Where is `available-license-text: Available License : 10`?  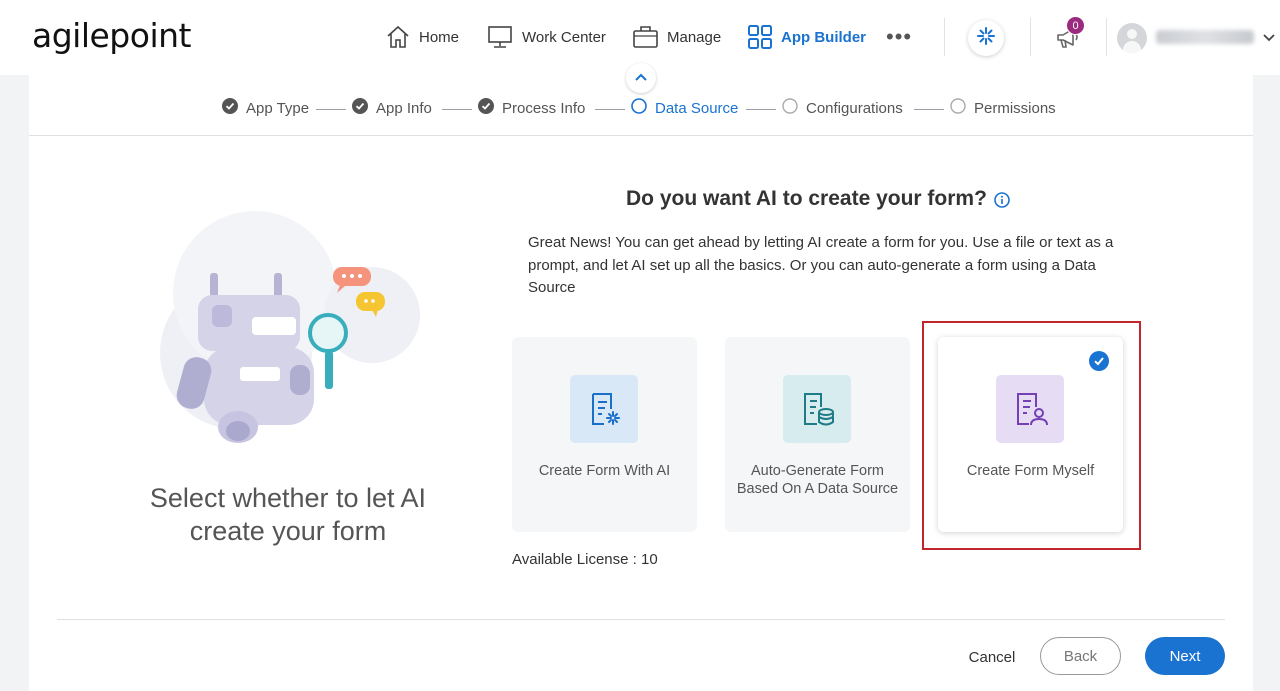 available-license-text: Available License : 10 is located at coordinates (585, 559).